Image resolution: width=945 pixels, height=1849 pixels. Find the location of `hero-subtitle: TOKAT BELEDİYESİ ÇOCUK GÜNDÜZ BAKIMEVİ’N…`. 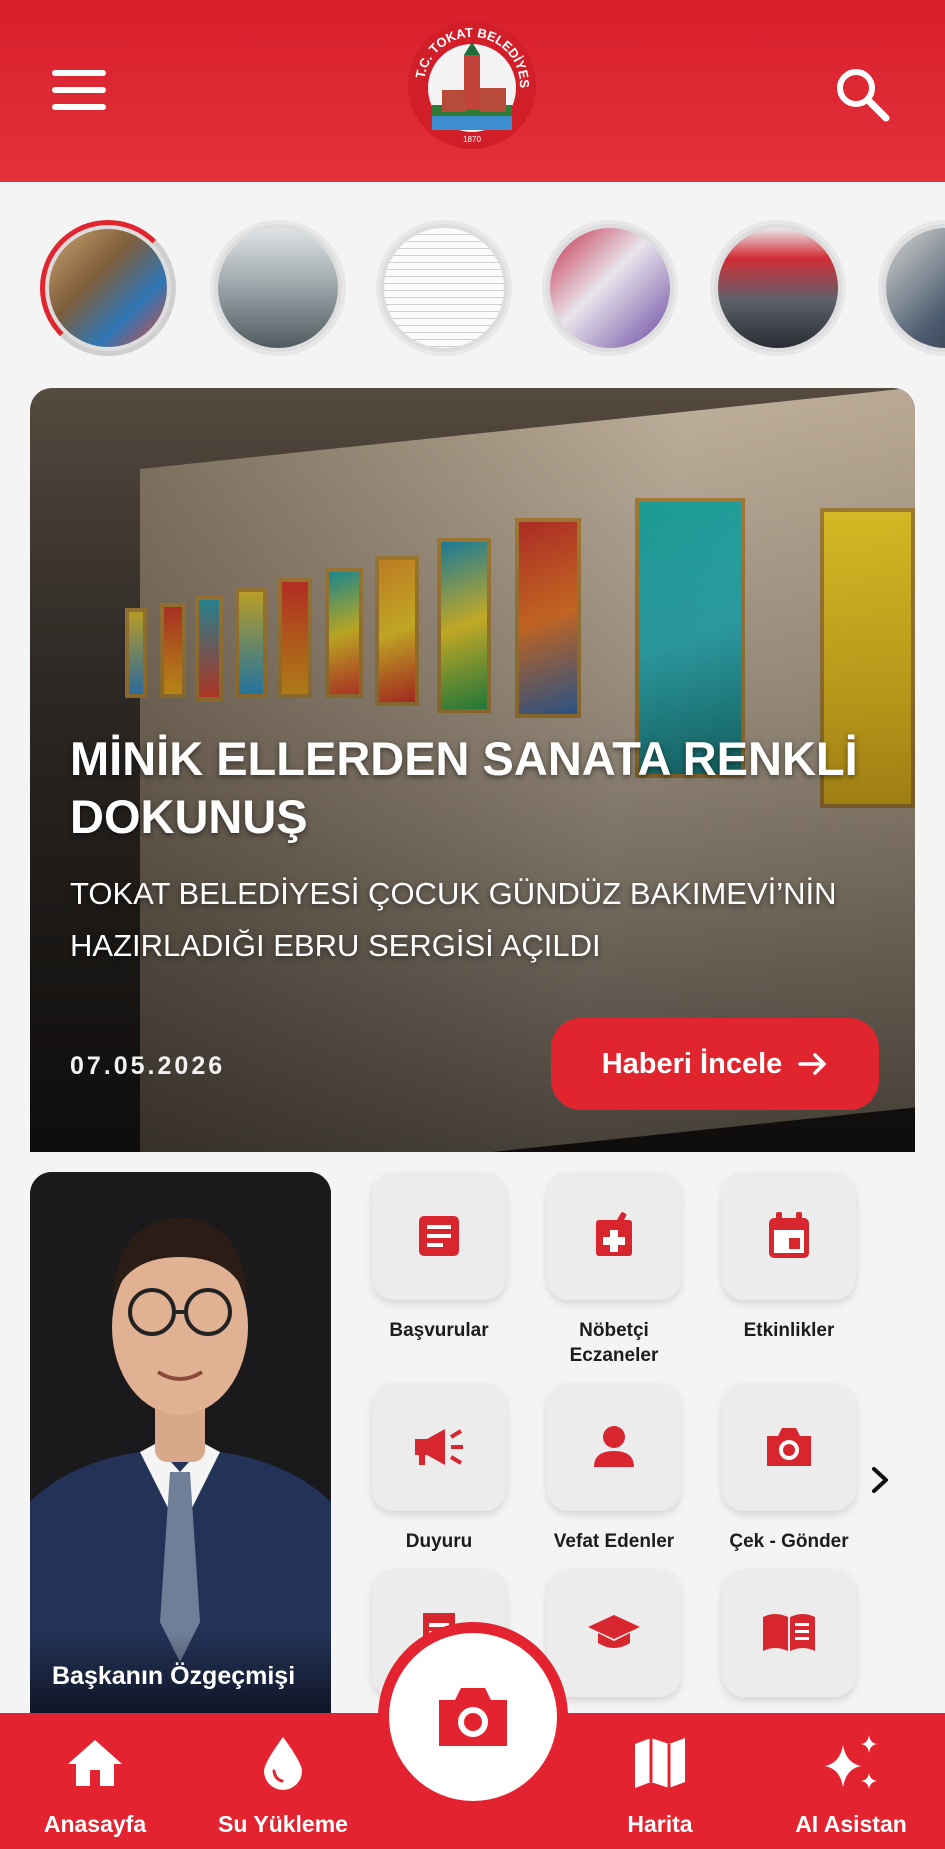

hero-subtitle: TOKAT BELEDİYESİ ÇOCUK GÜNDÜZ BAKIMEVİ’N… is located at coordinates (453, 919).